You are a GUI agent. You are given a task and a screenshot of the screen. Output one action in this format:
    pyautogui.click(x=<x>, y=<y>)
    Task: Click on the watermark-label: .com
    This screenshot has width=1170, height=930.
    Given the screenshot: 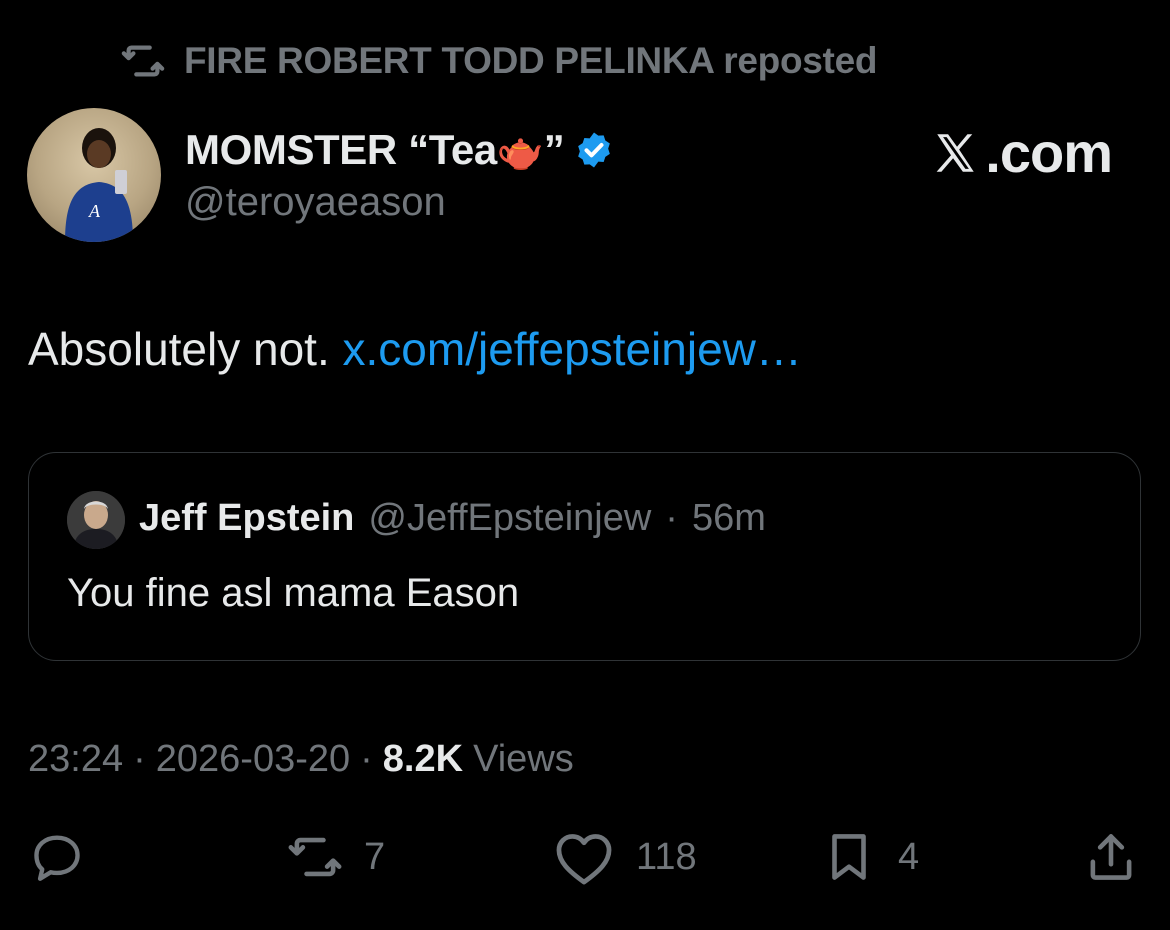 What is the action you would take?
    pyautogui.click(x=1049, y=152)
    